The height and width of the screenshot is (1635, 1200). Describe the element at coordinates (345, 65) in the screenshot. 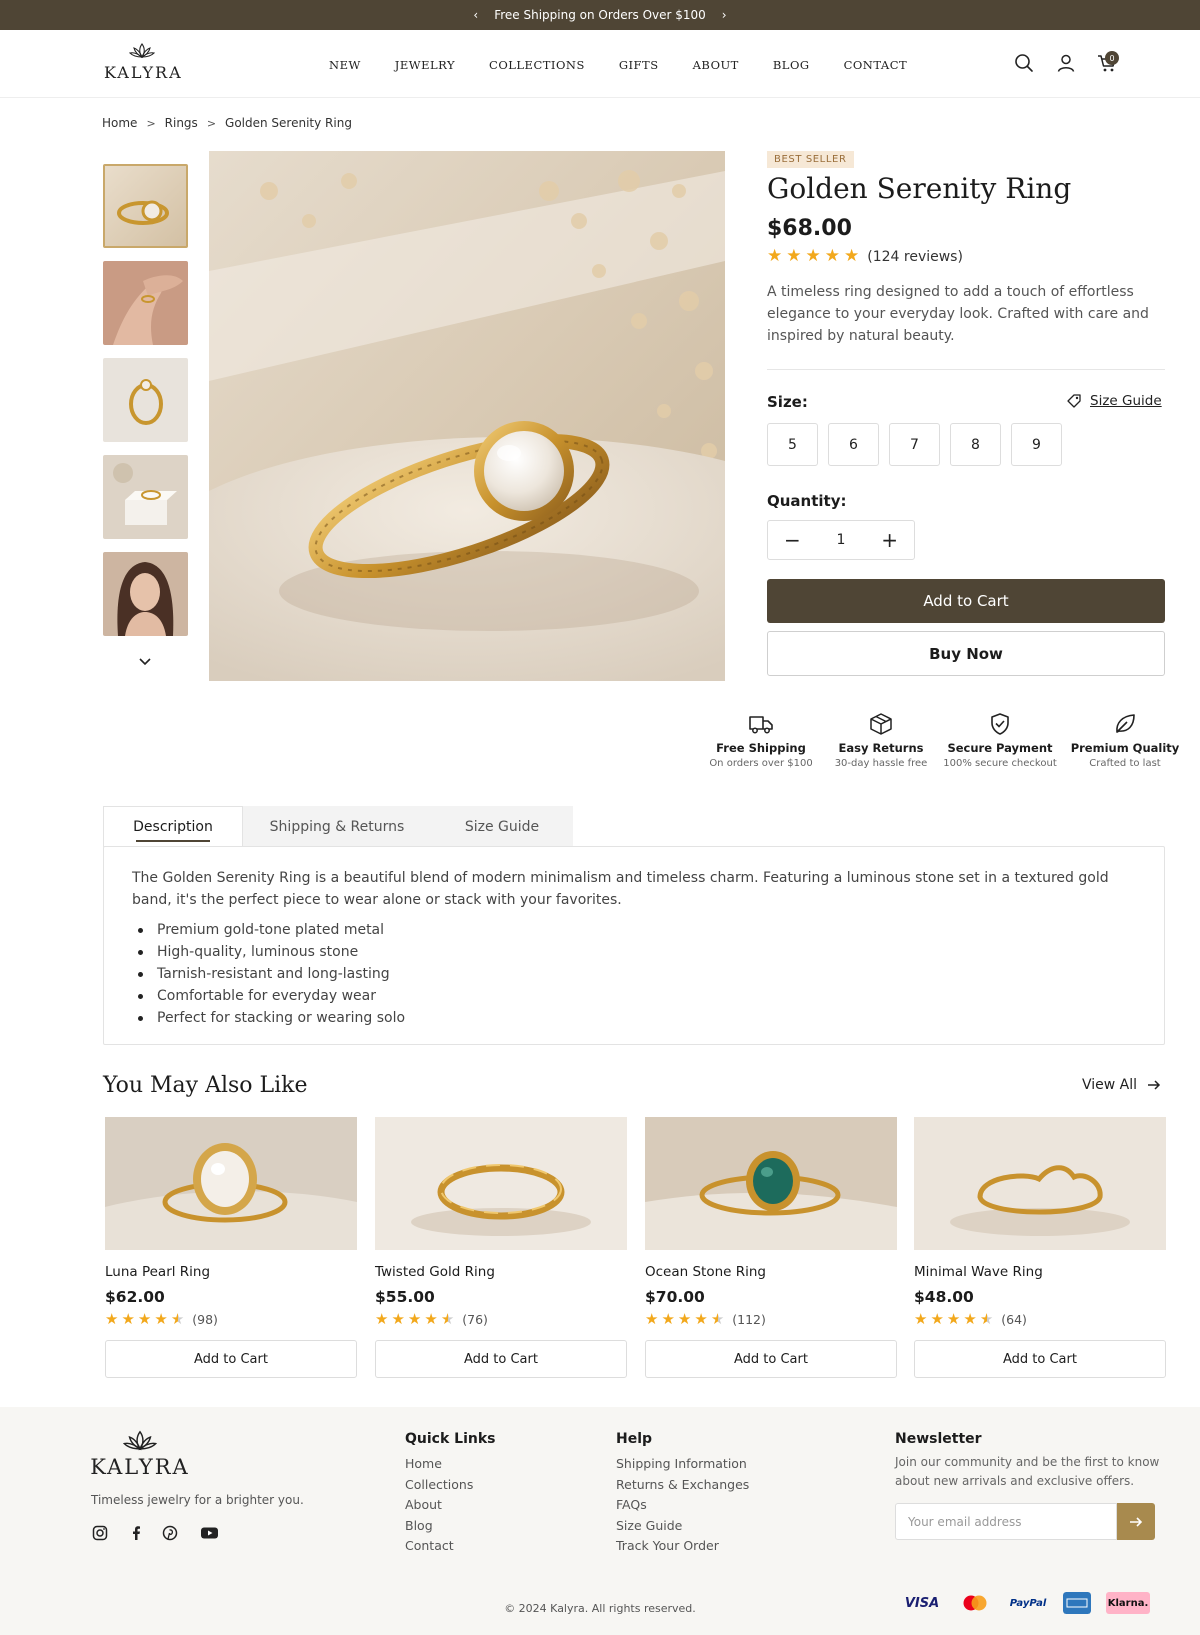

I see `nav-new: NEW` at that location.